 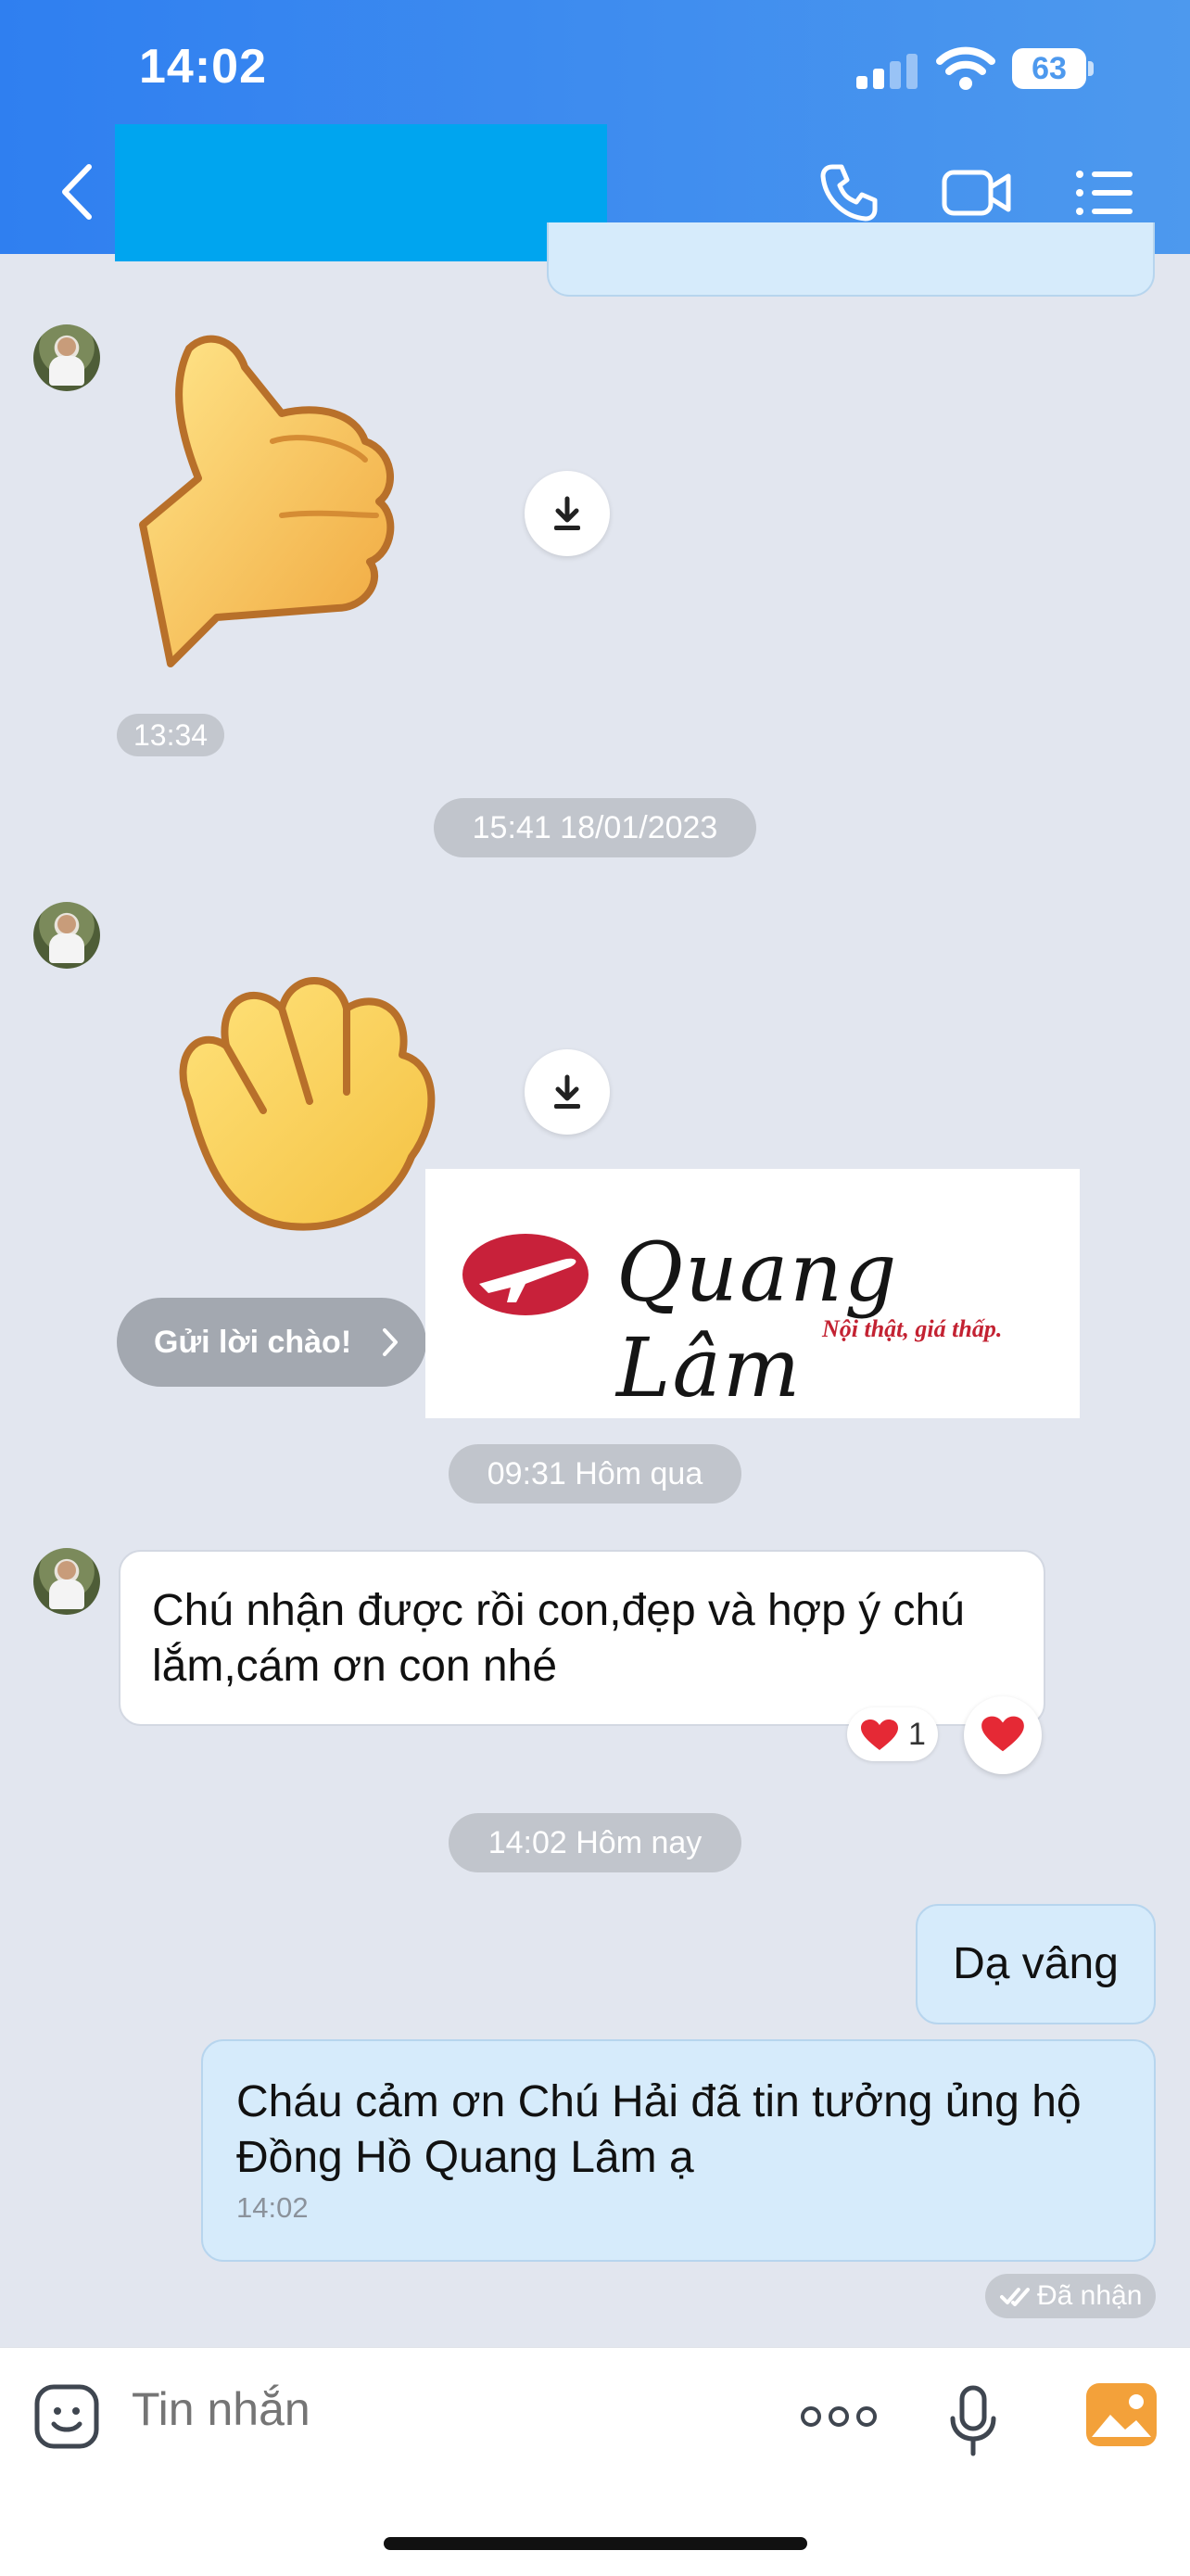 I want to click on delivery-status-badge: Đã nhận, so click(x=1070, y=2296).